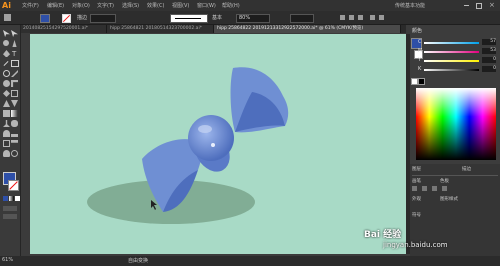 The height and width of the screenshot is (266, 500). I want to click on channel-k-label: K, so click(420, 69).